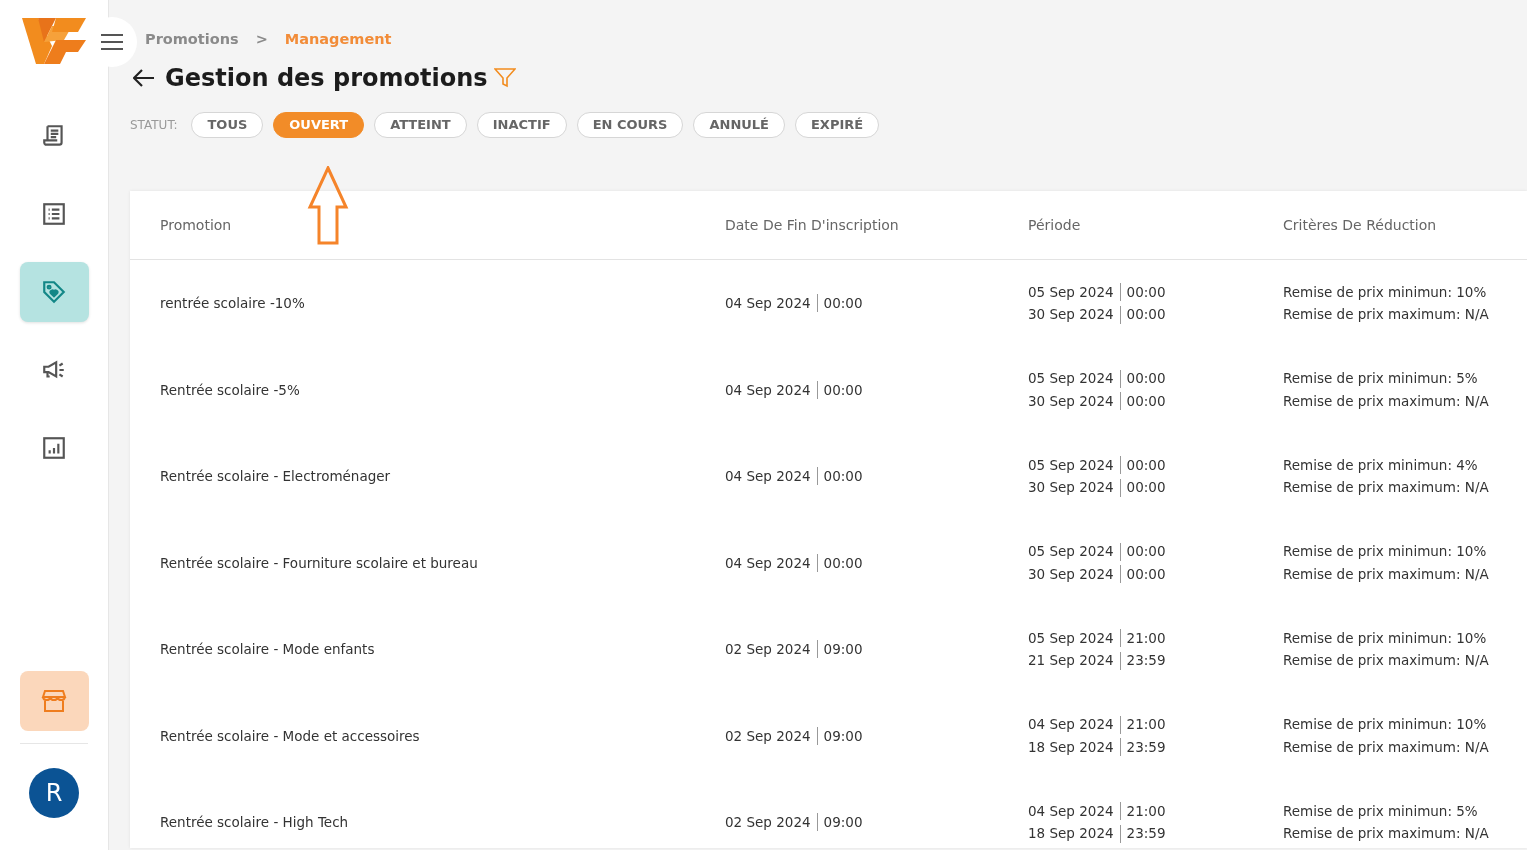 The image size is (1527, 850). I want to click on status-filter-chip: ANNULÉ, so click(739, 125).